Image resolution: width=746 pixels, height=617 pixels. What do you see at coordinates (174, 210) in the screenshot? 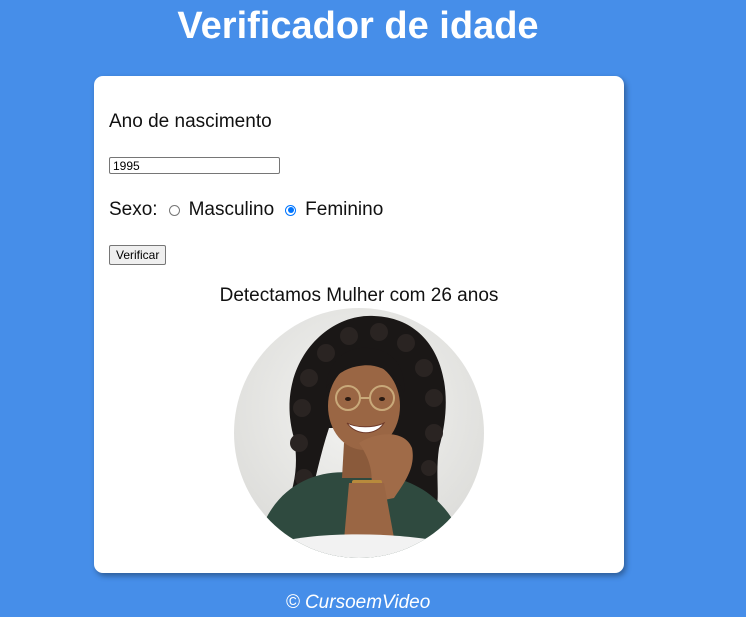
I see `radio-masculino` at bounding box center [174, 210].